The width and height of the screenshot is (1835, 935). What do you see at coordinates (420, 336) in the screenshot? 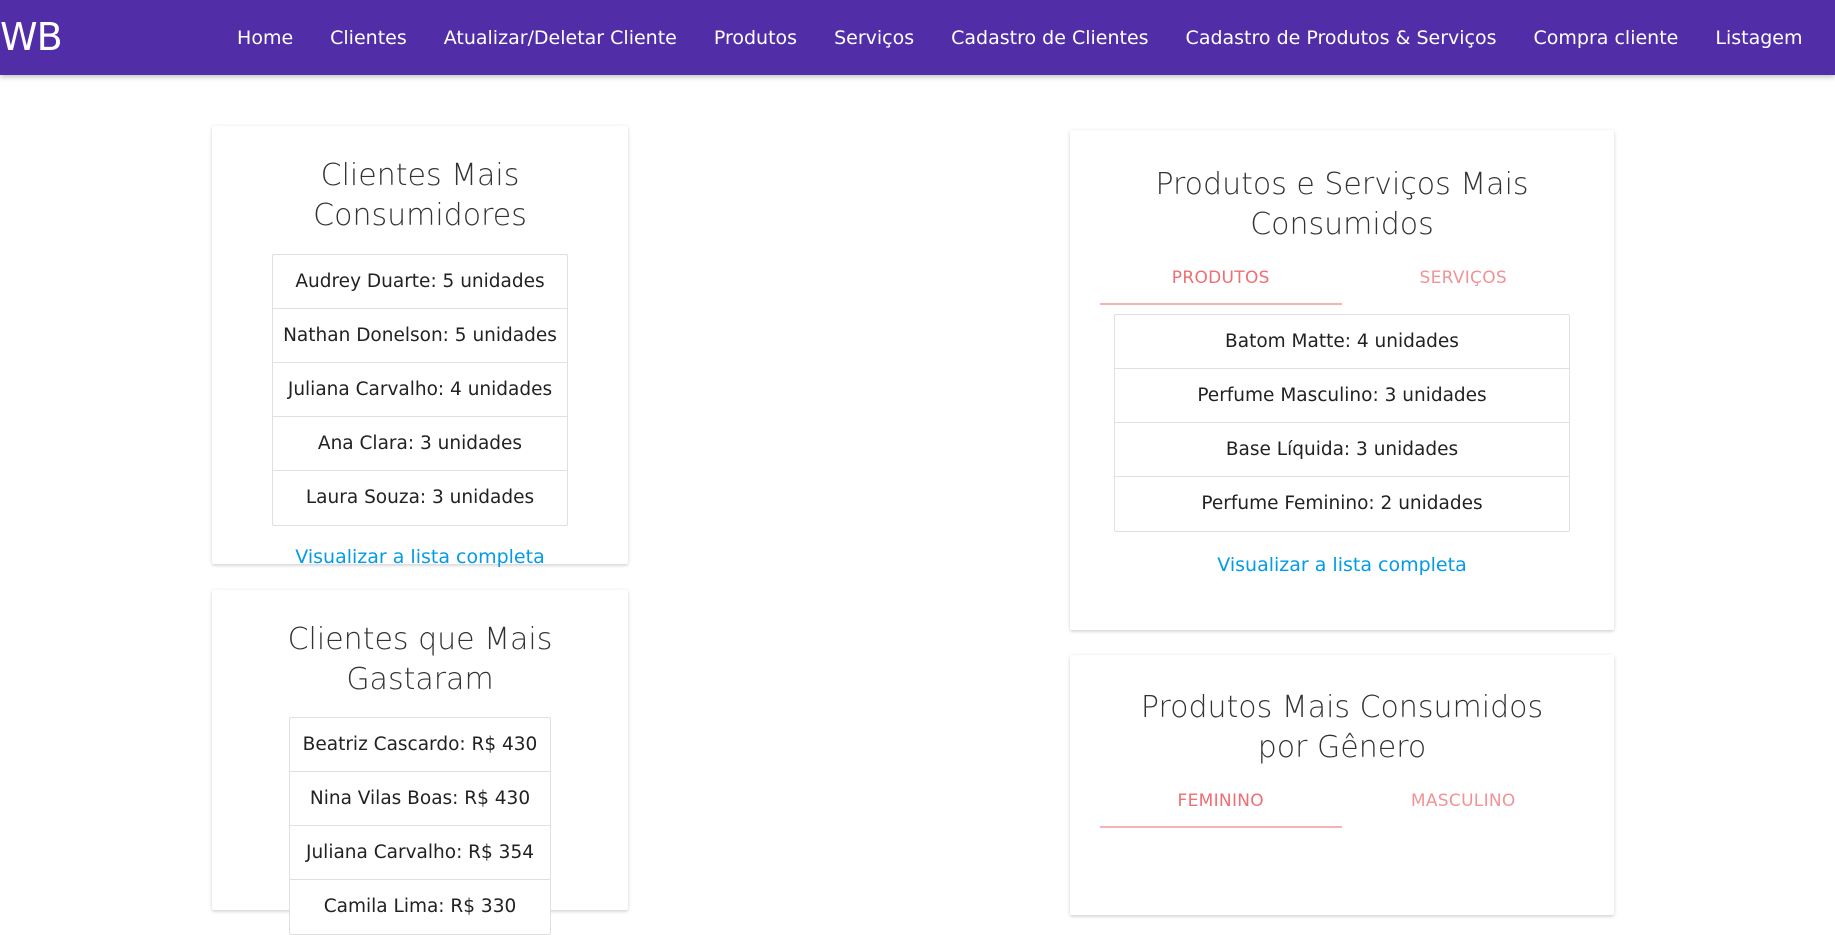
I see `list-item: Nathan Donelson: 5 unidades` at bounding box center [420, 336].